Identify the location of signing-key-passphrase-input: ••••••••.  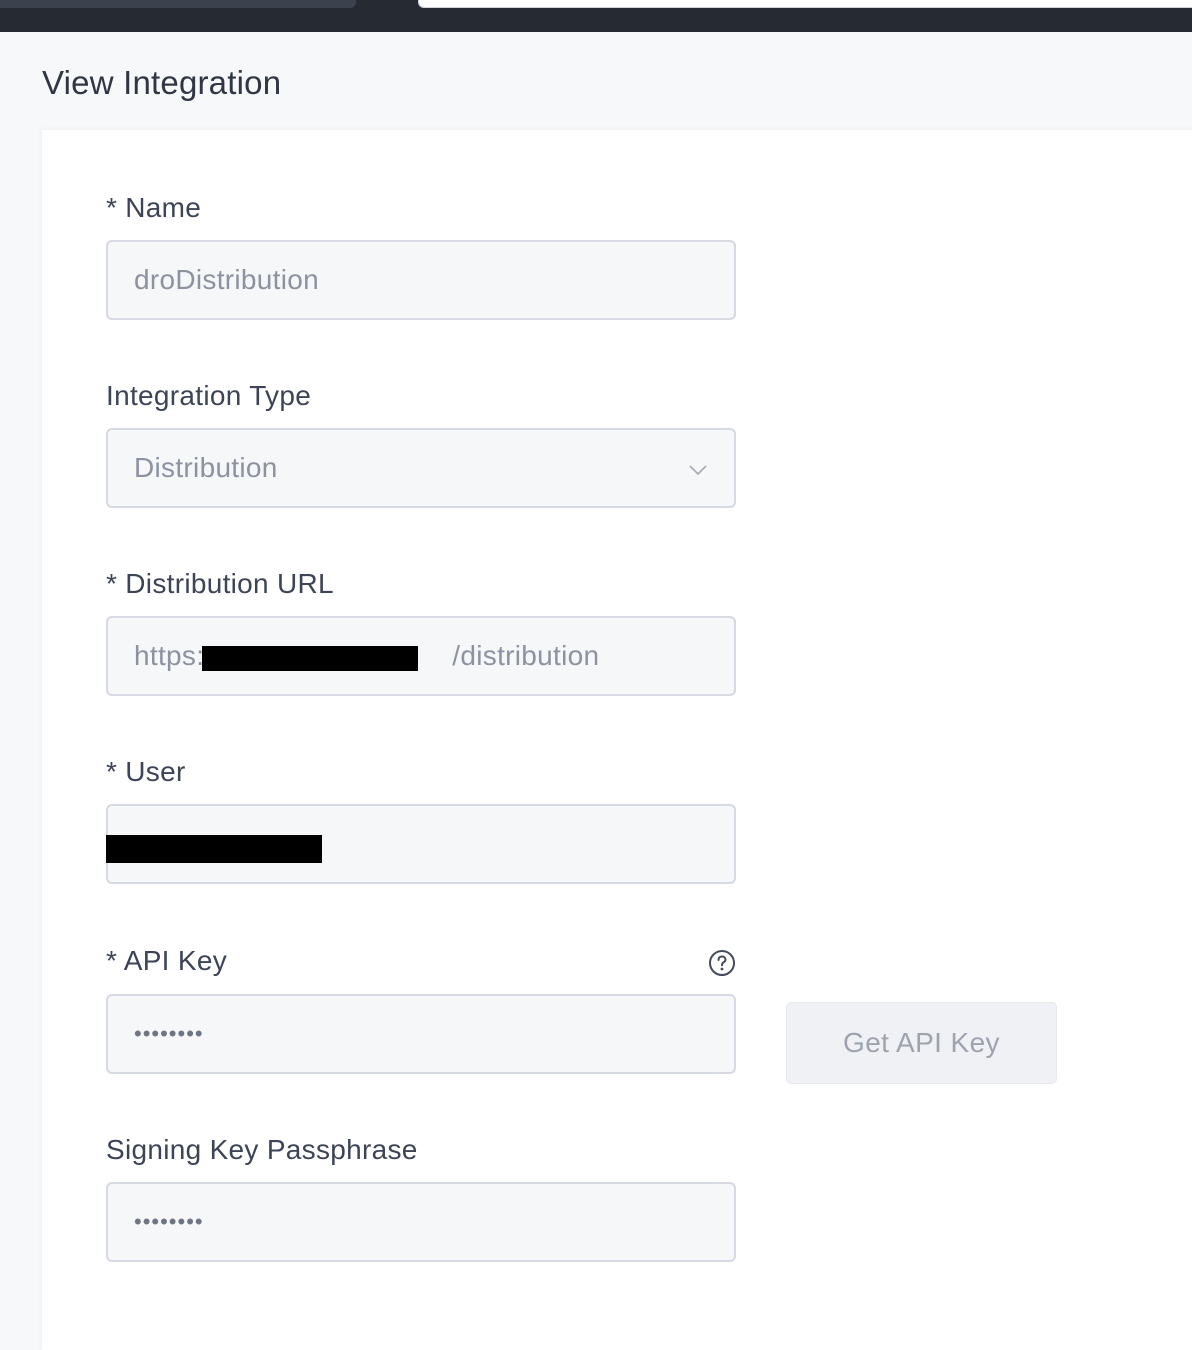
(421, 1222).